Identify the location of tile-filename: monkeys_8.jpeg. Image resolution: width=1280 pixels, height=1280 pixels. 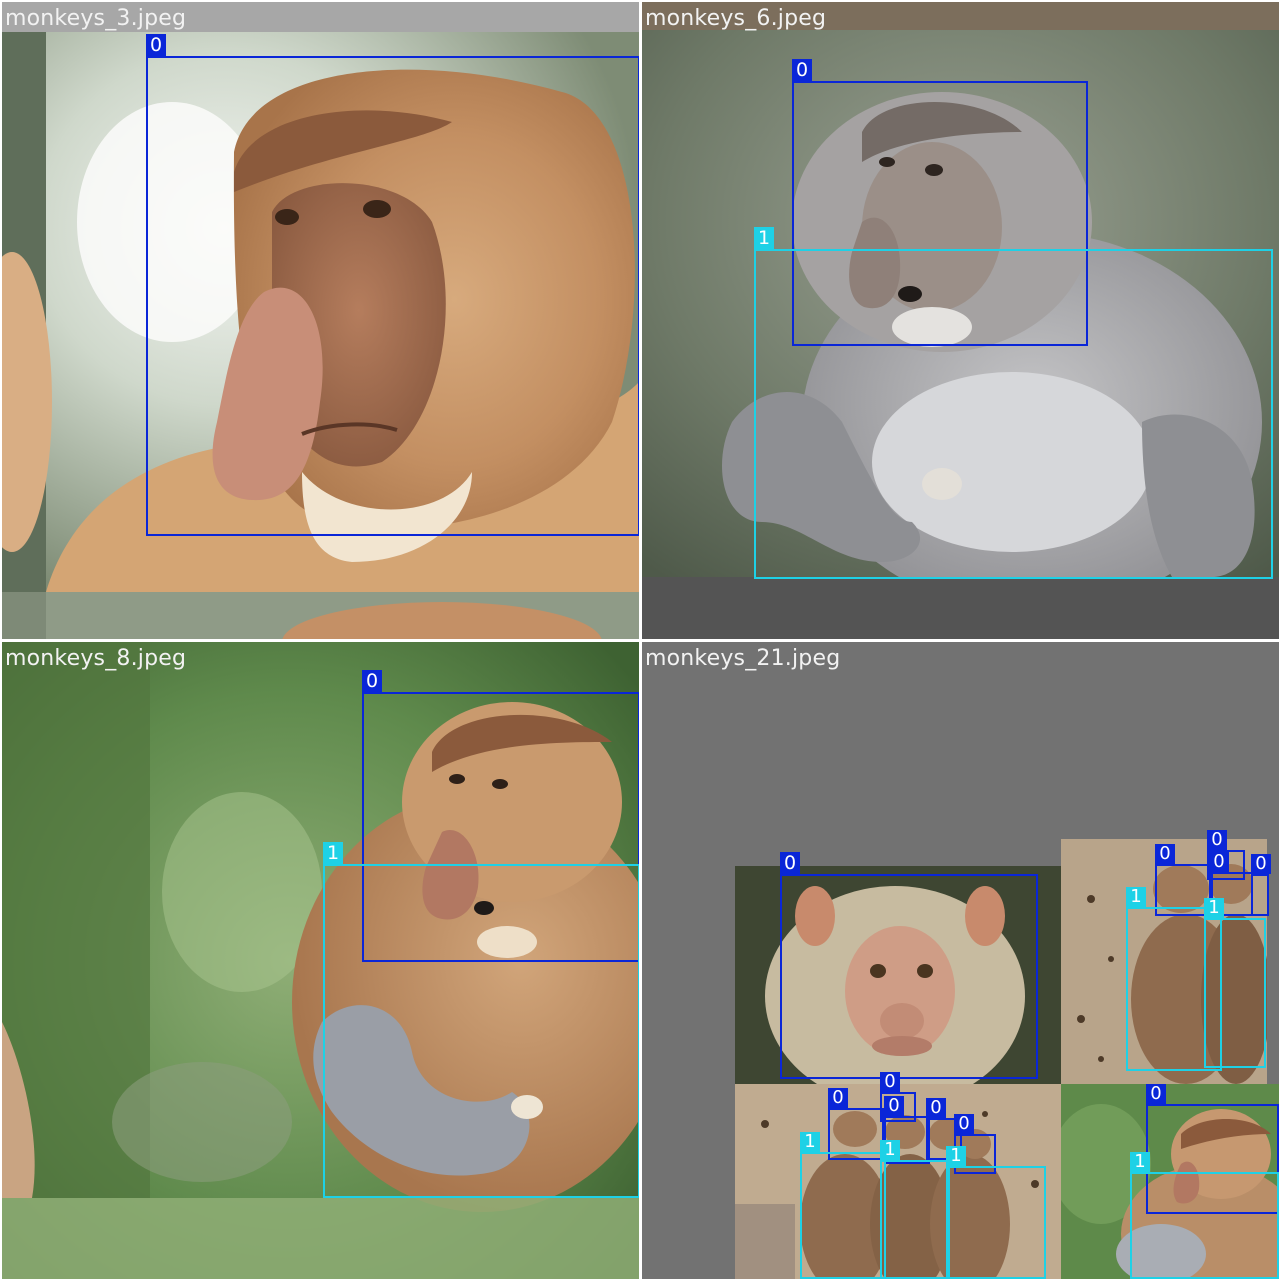
(96, 658).